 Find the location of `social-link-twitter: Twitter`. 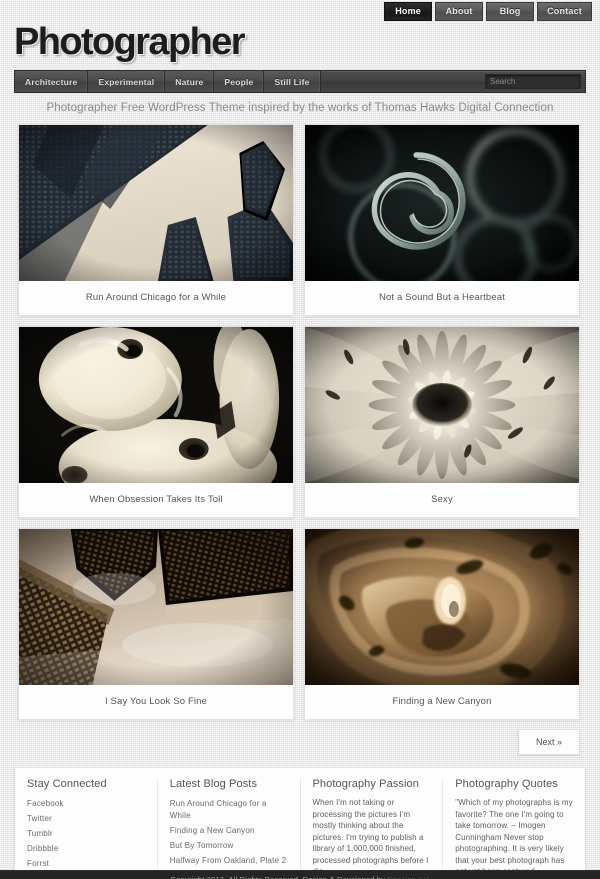

social-link-twitter: Twitter is located at coordinates (39, 818).